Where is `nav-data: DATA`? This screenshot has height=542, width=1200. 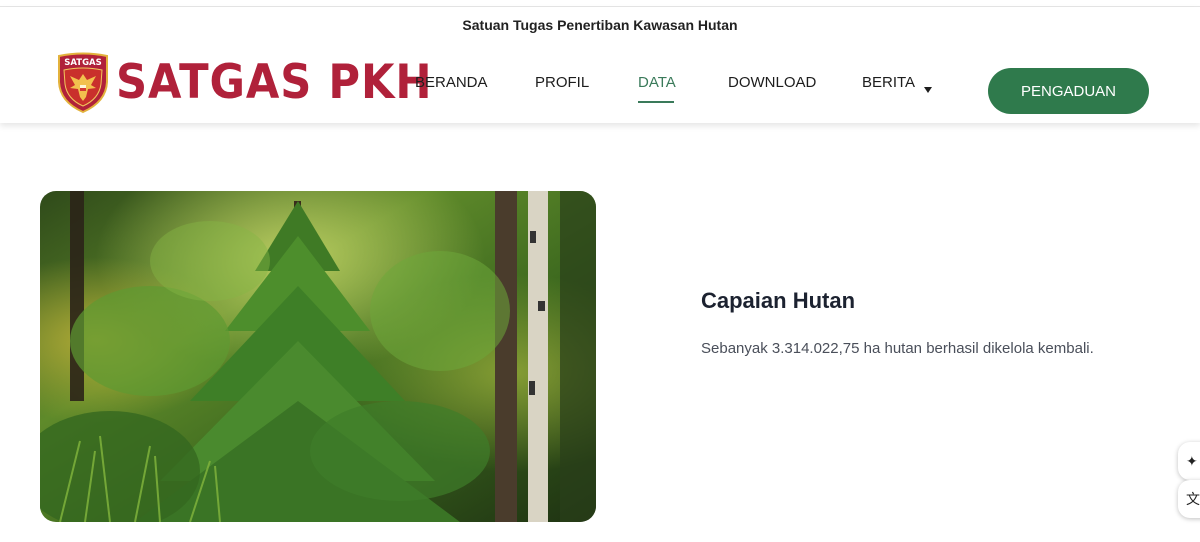 nav-data: DATA is located at coordinates (657, 82).